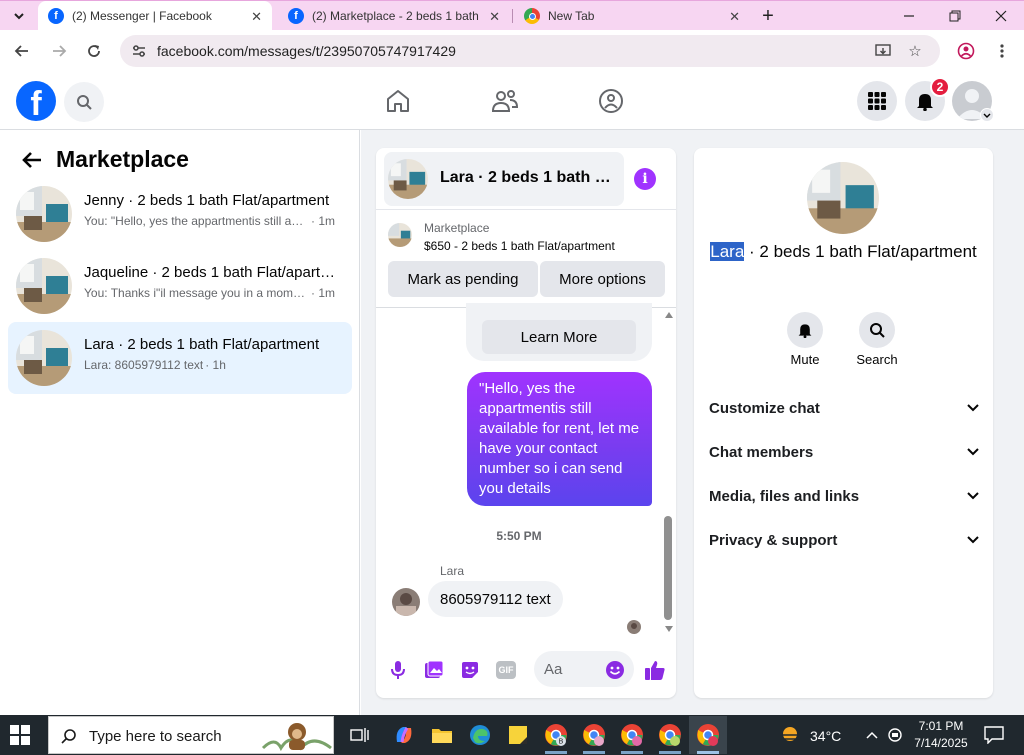  What do you see at coordinates (955, 16) in the screenshot?
I see `restore-window-button` at bounding box center [955, 16].